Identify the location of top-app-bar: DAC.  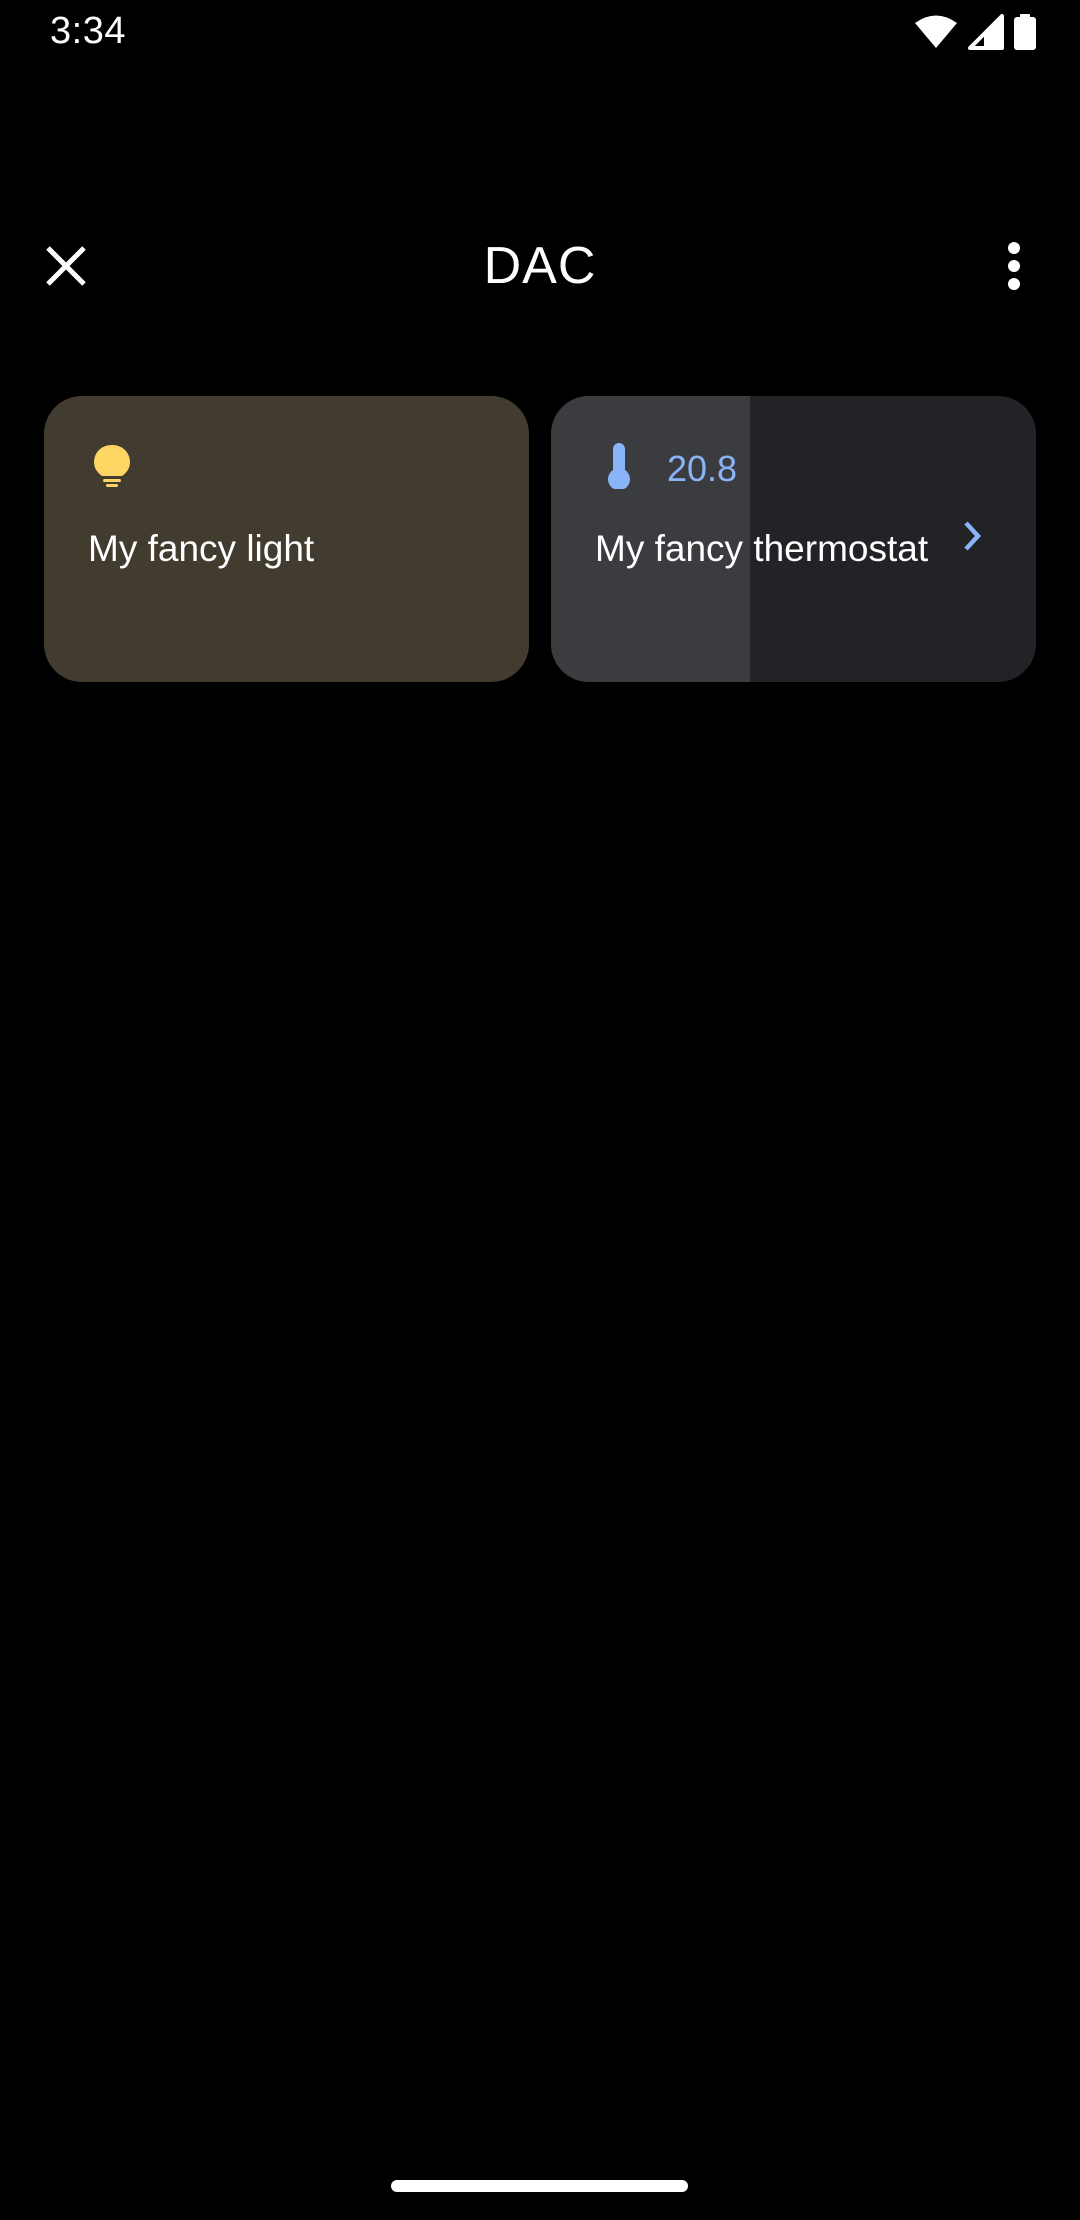
(540, 266).